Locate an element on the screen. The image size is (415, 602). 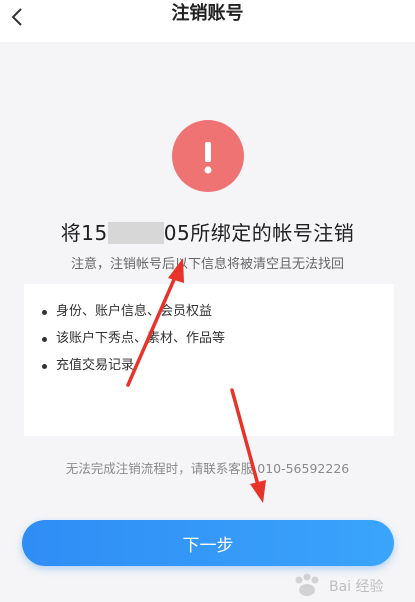
watermark: Bai 经验 is located at coordinates (349, 585).